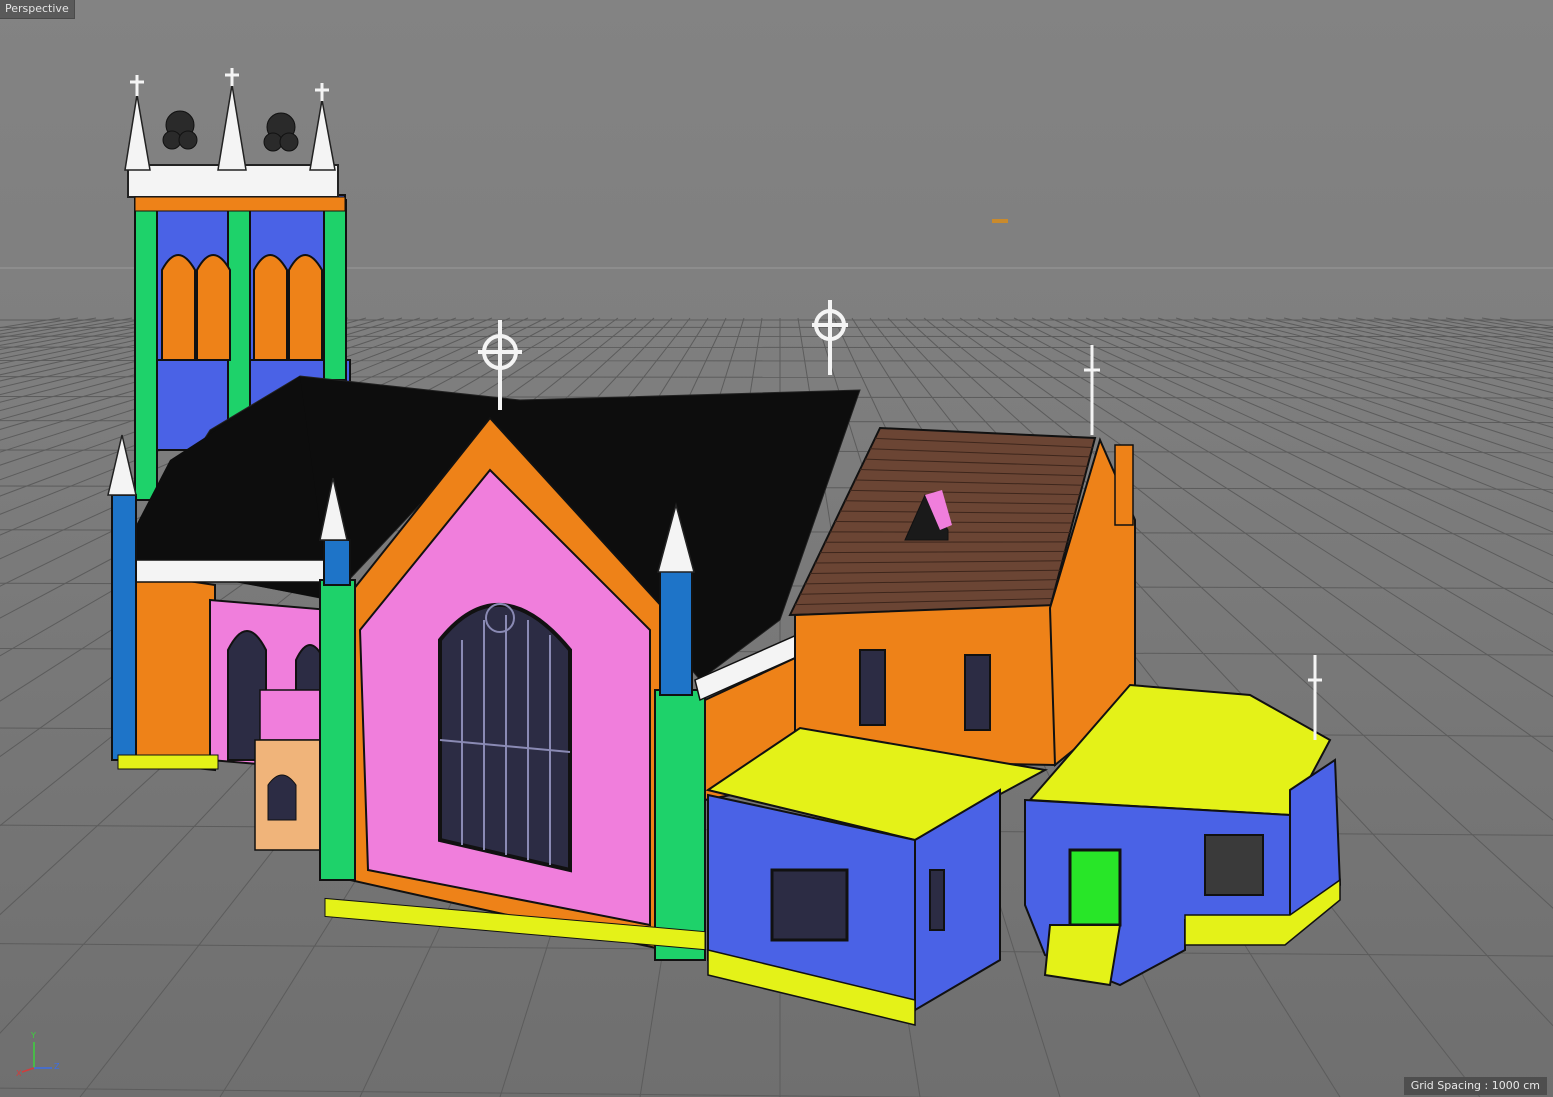  What do you see at coordinates (33, 1035) in the screenshot?
I see `axis-y-label: Y` at bounding box center [33, 1035].